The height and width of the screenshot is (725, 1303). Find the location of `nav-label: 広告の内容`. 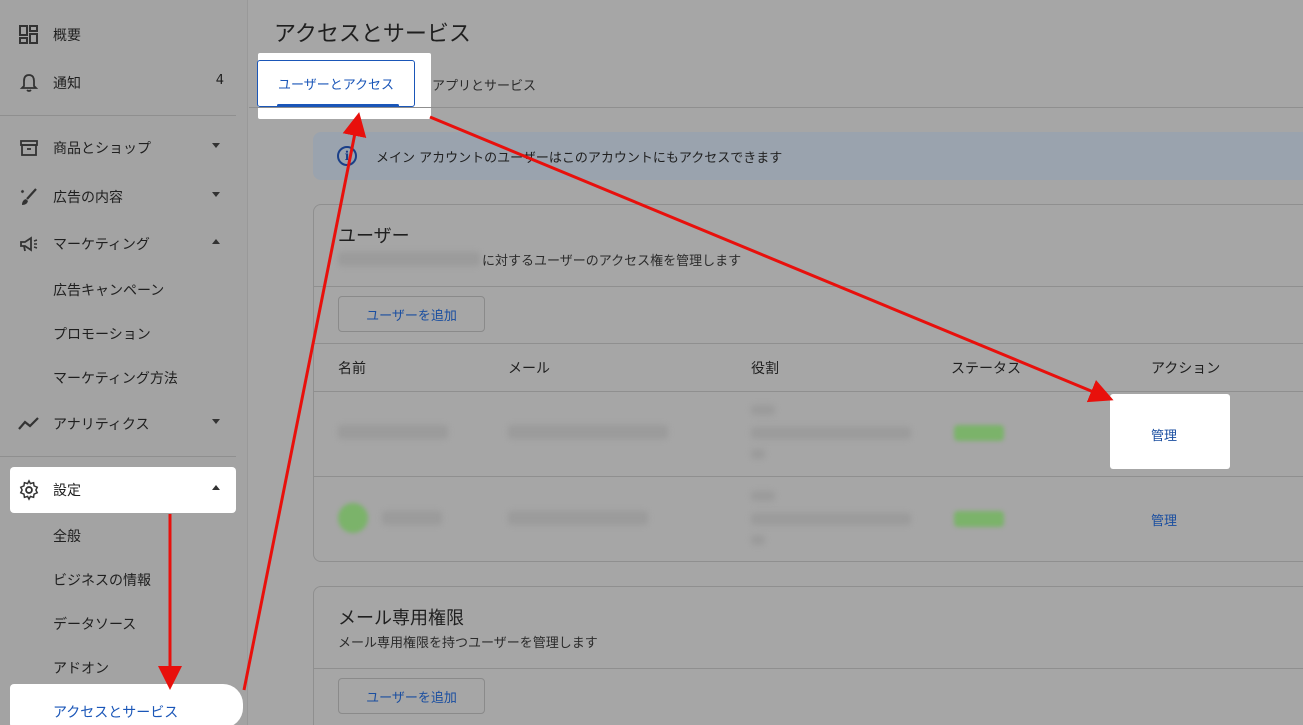

nav-label: 広告の内容 is located at coordinates (88, 198).